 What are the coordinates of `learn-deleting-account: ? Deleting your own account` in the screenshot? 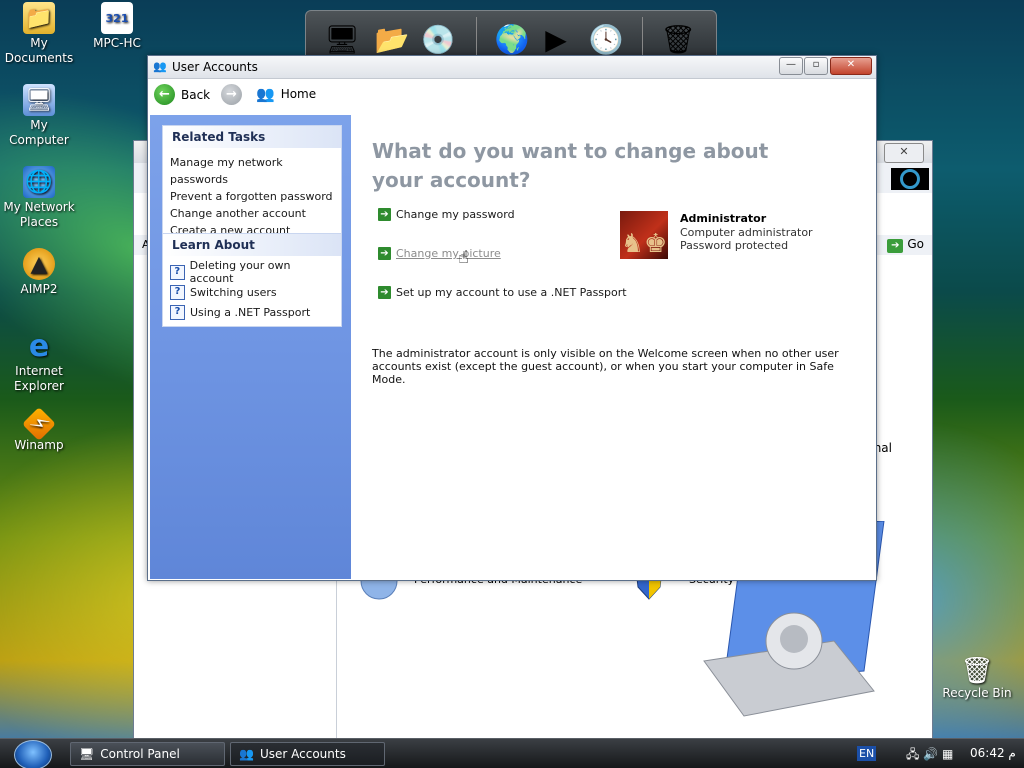 It's located at (252, 272).